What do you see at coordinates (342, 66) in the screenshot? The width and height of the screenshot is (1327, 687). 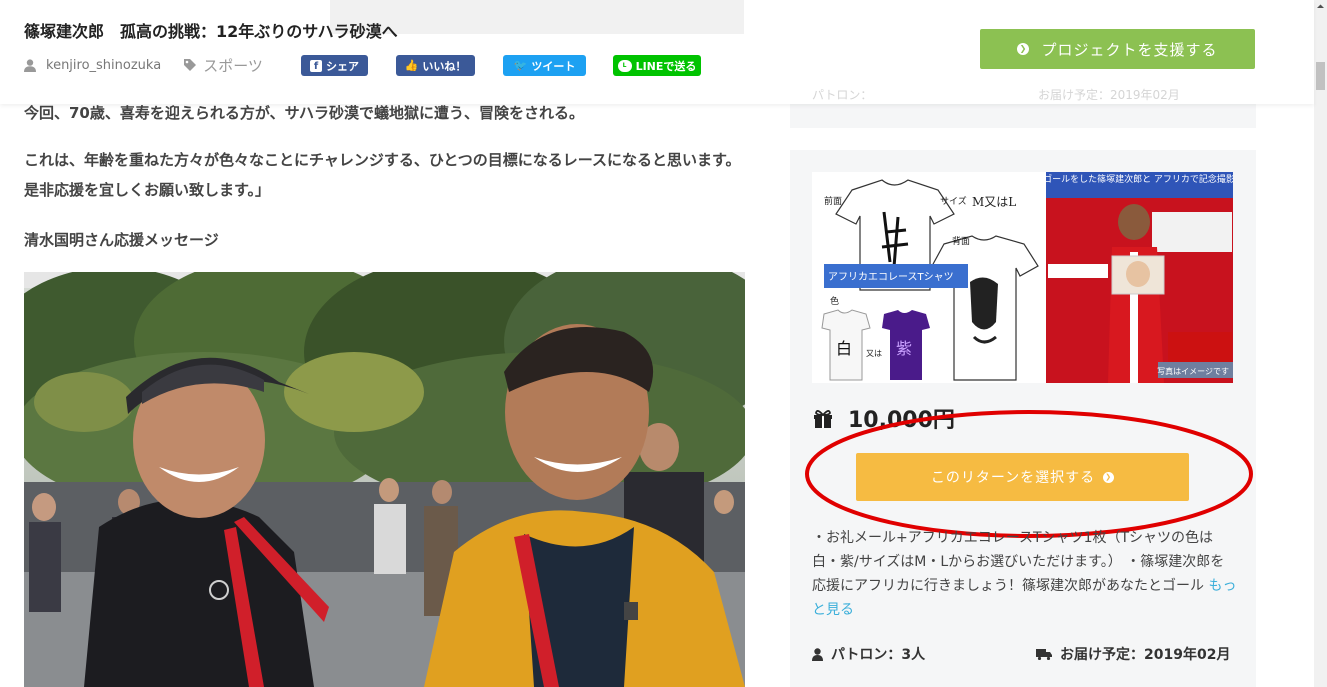 I see `facebook-share-label: シェア` at bounding box center [342, 66].